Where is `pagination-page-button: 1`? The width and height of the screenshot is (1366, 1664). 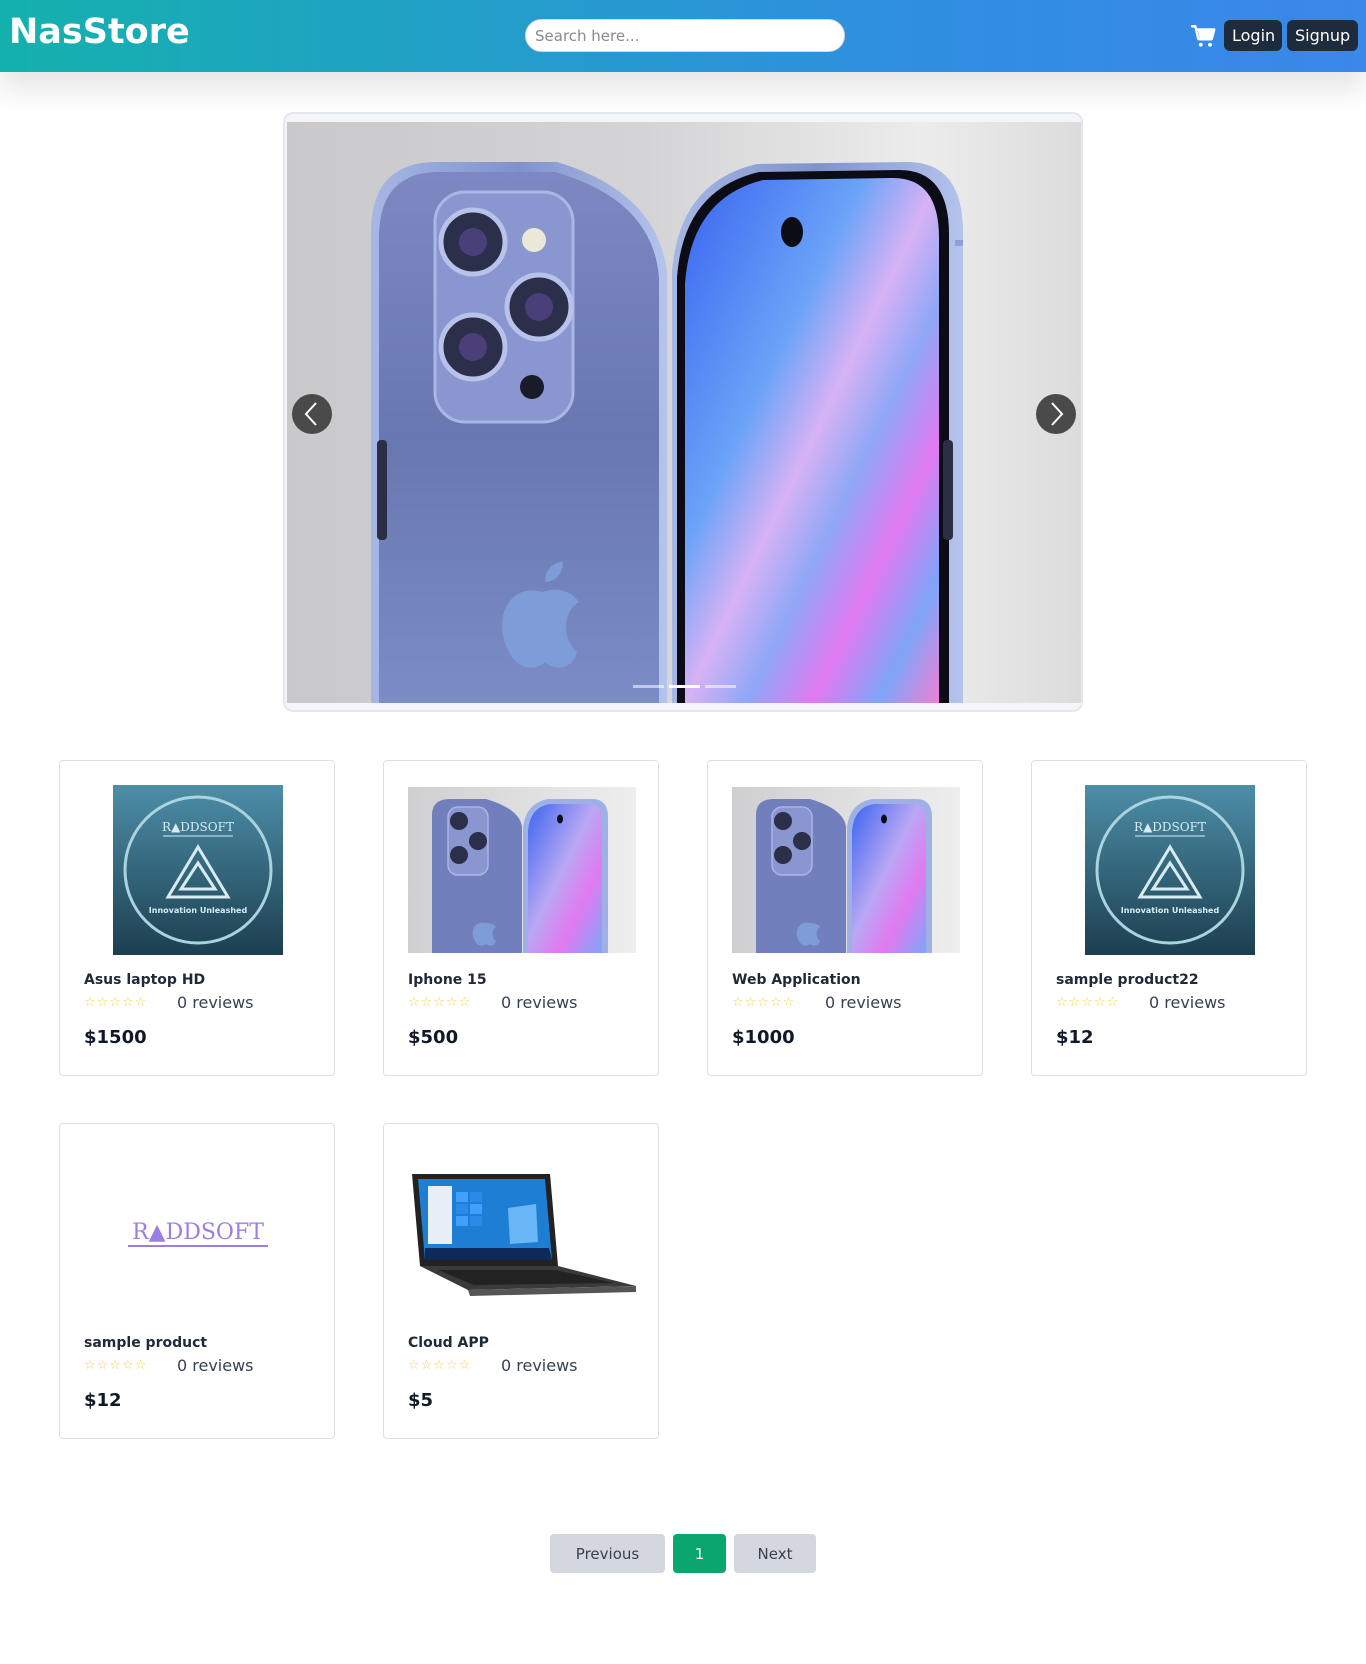 pagination-page-button: 1 is located at coordinates (699, 1553).